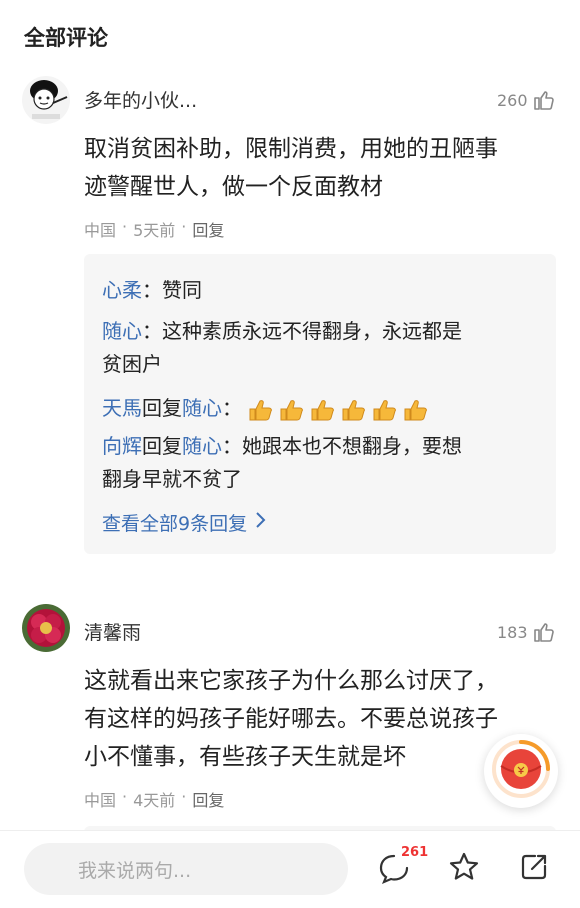 Image resolution: width=580 pixels, height=908 pixels. I want to click on comment-text: 取消贫困补助，限制消费，用她的丑陋事 迹警醒世人，做一个反面教材, so click(291, 168).